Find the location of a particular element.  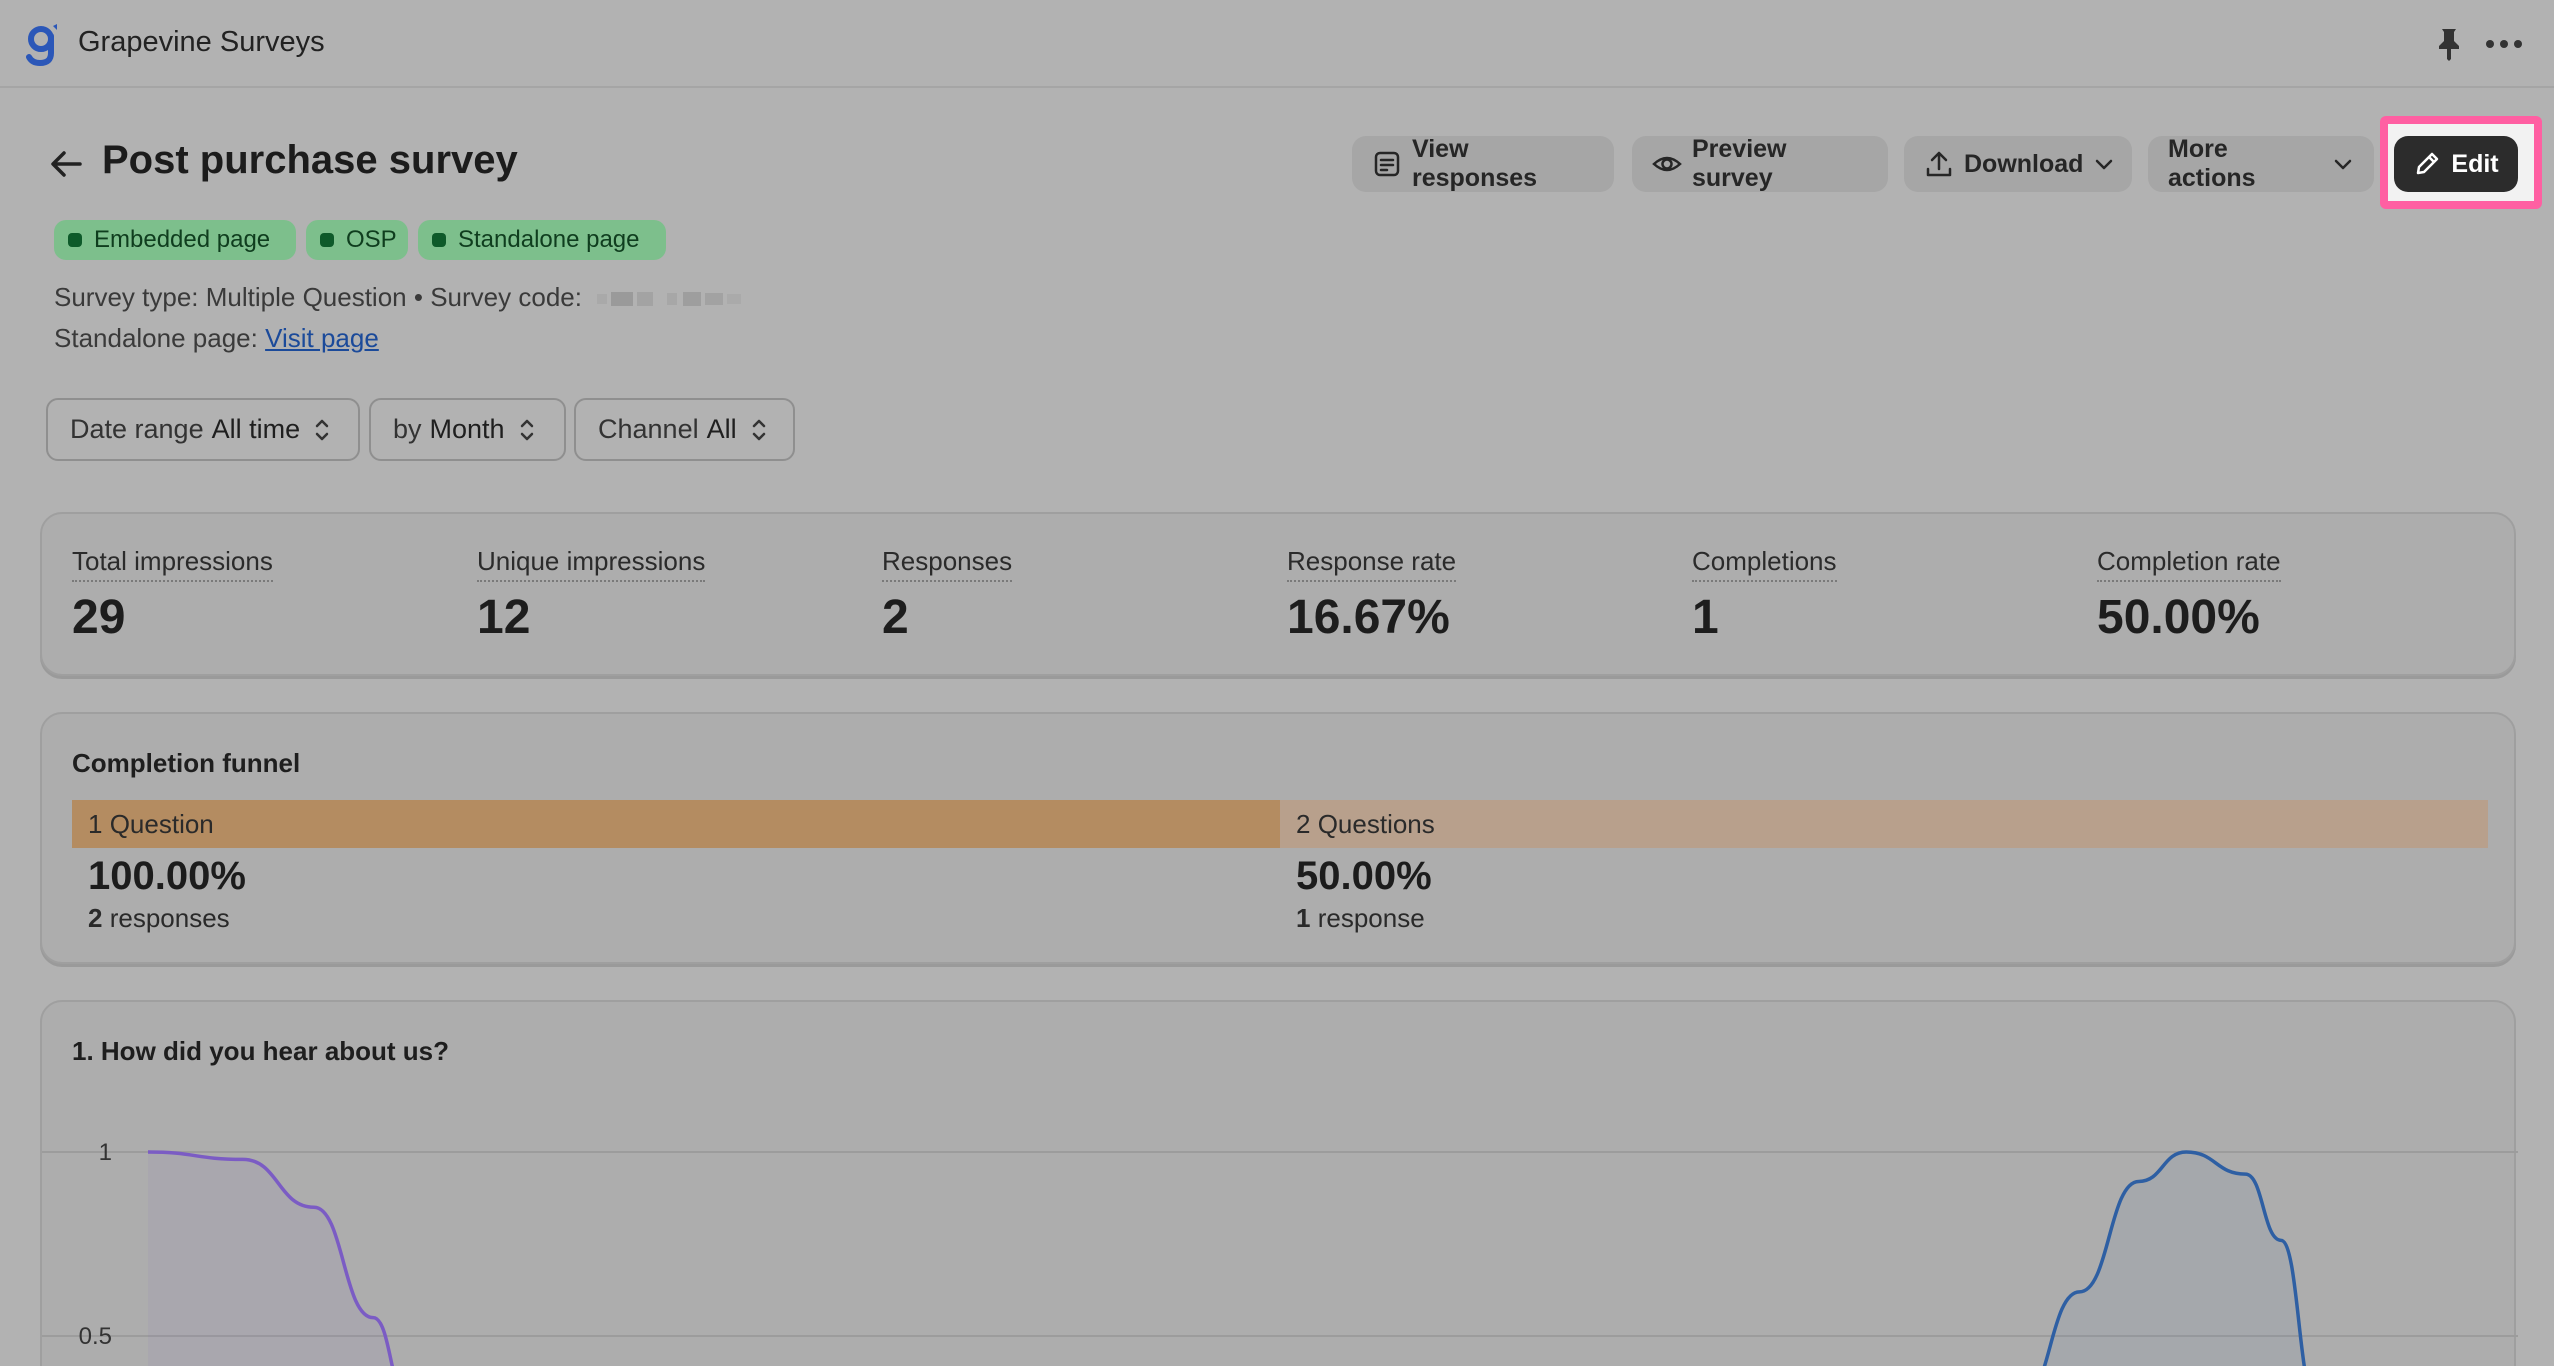

badge-label: OSP is located at coordinates (371, 239).